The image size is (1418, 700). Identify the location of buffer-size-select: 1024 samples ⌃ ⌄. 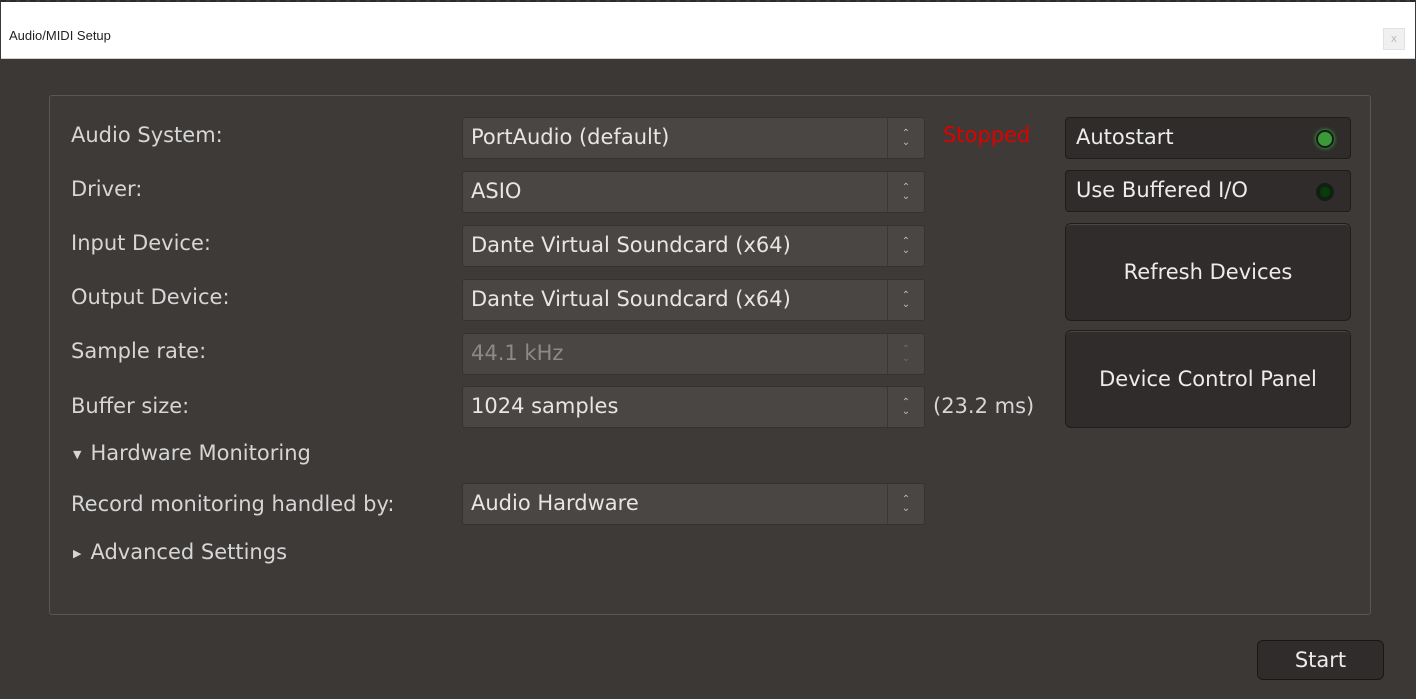
(693, 407).